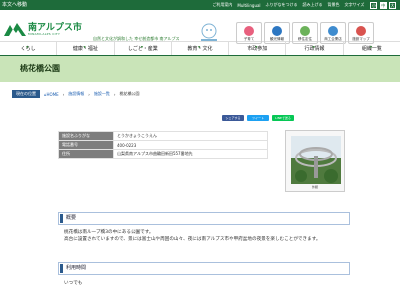 Image resolution: width=400 pixels, height=300 pixels. I want to click on mountain-logo-icon, so click(15, 29).